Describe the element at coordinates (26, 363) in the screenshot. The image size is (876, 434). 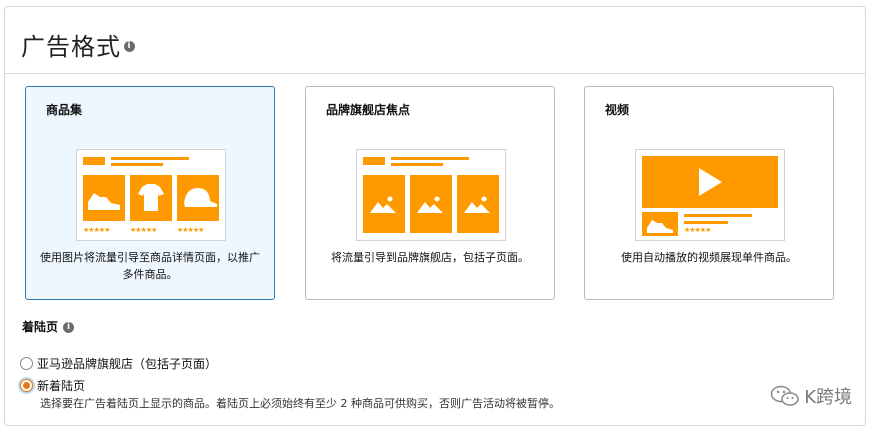
I see `radio-button` at that location.